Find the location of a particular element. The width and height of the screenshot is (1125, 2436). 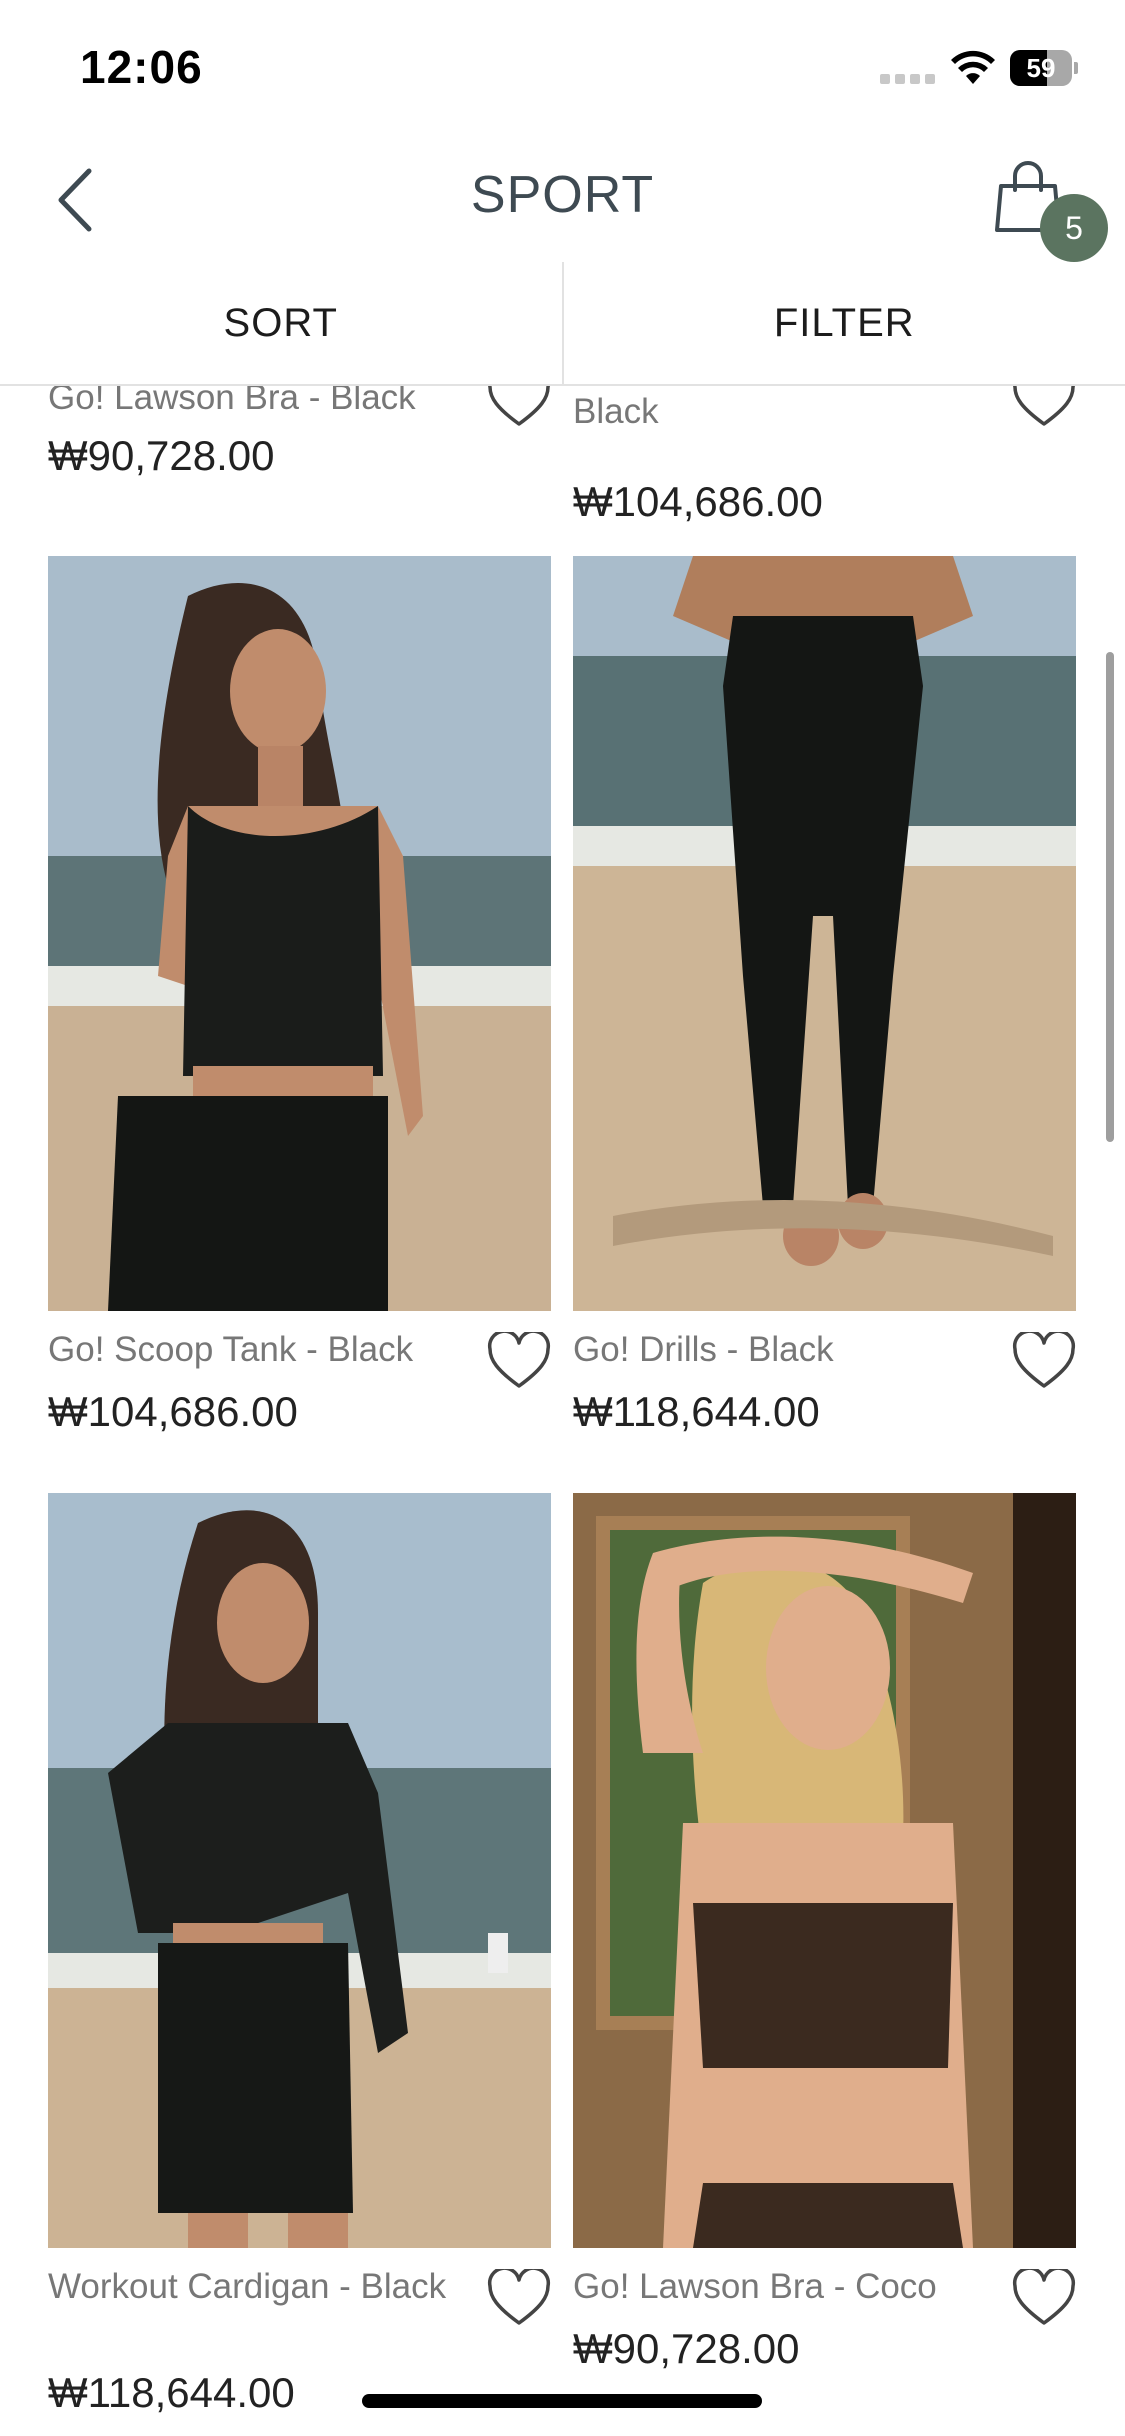

wifi-icon is located at coordinates (973, 67).